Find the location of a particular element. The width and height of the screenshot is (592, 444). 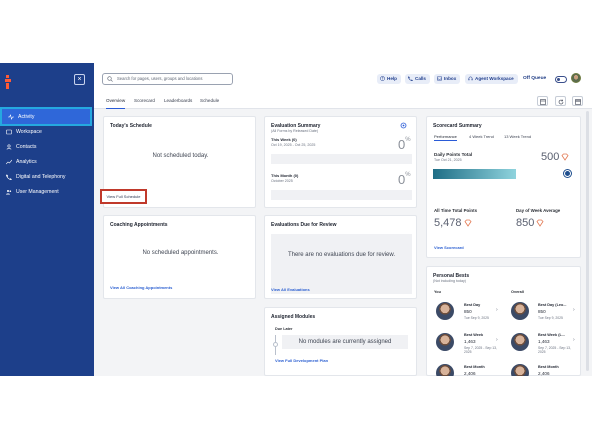

tab-performance: Performance is located at coordinates (445, 137).